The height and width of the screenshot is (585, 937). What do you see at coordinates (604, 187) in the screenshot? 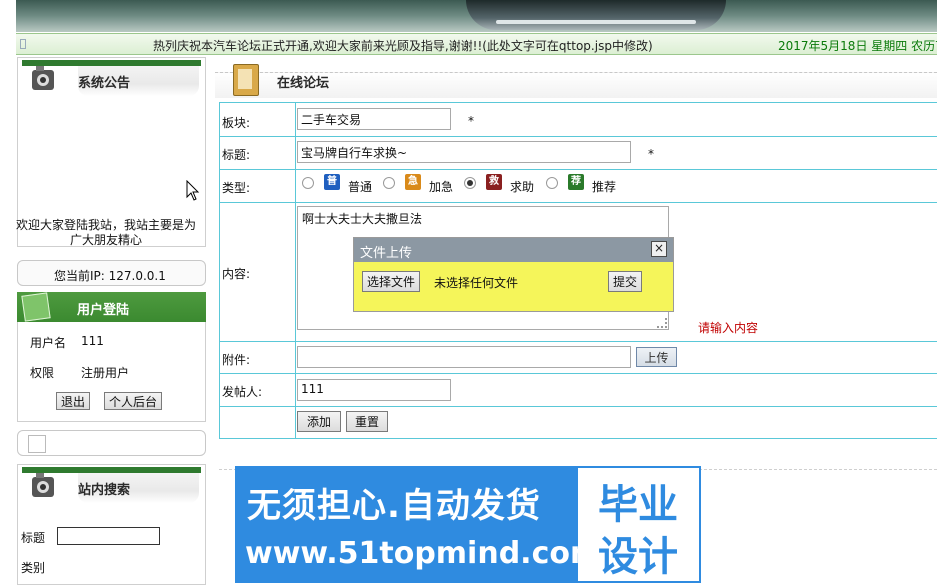
I see `type-option-label: 推荐` at bounding box center [604, 187].